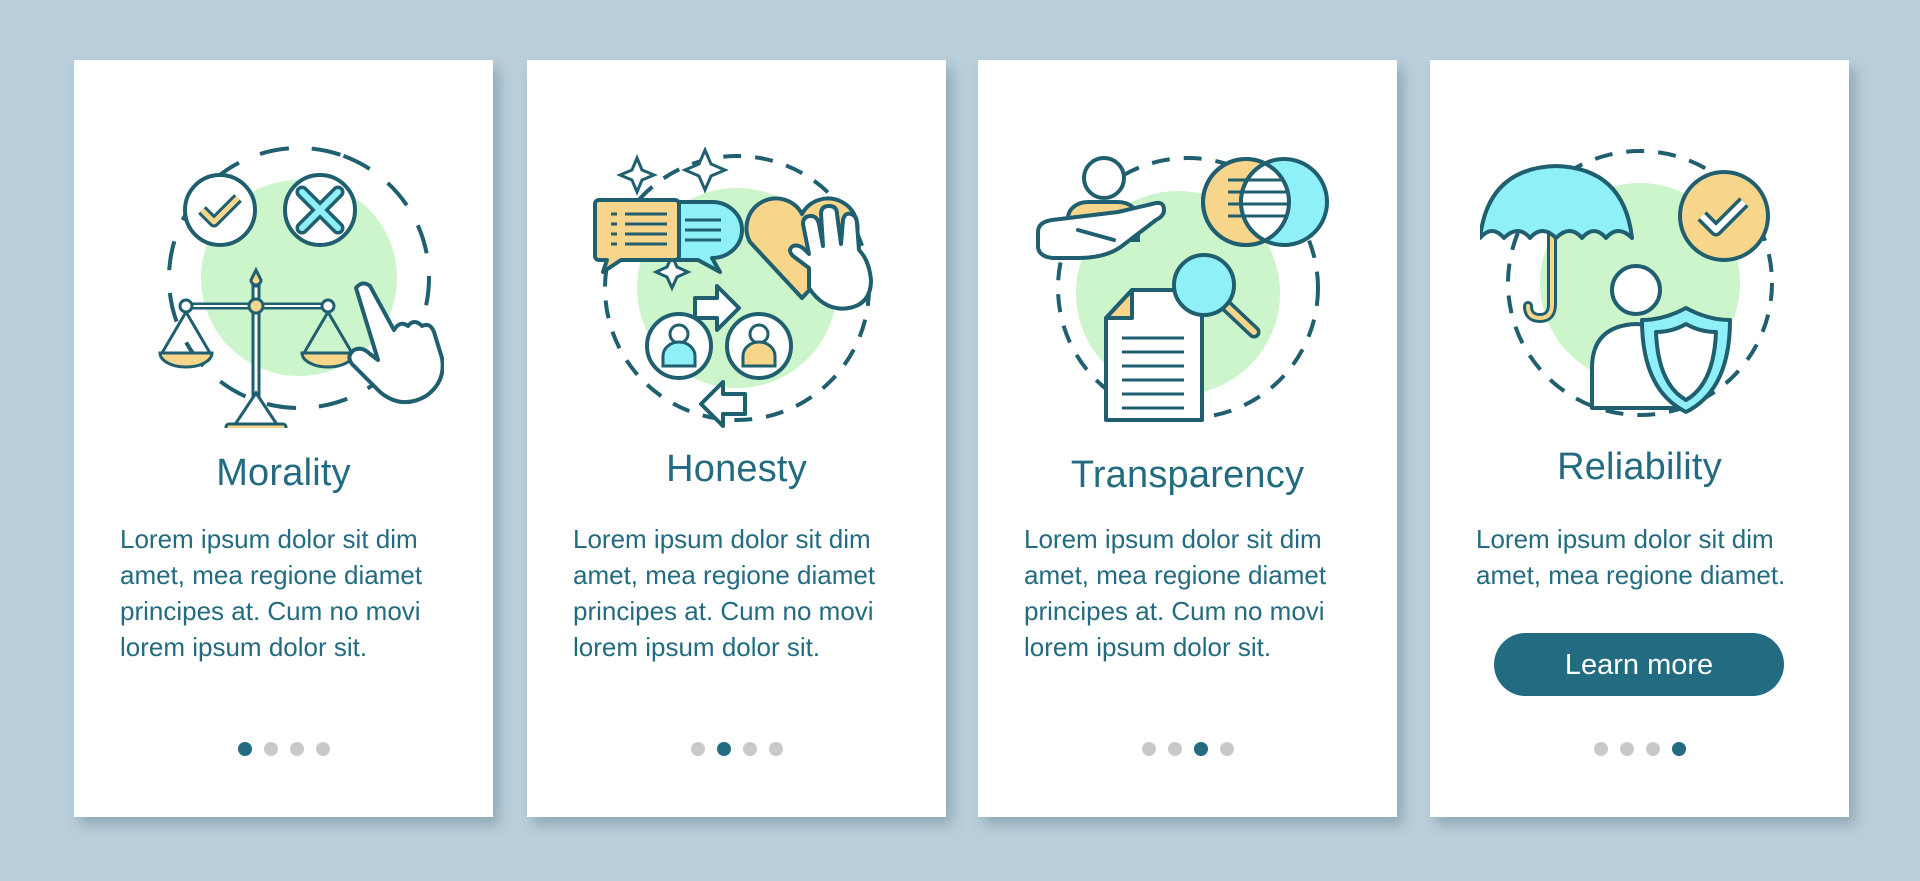 The image size is (1920, 881). Describe the element at coordinates (736, 469) in the screenshot. I see `screen-title: Honesty` at that location.